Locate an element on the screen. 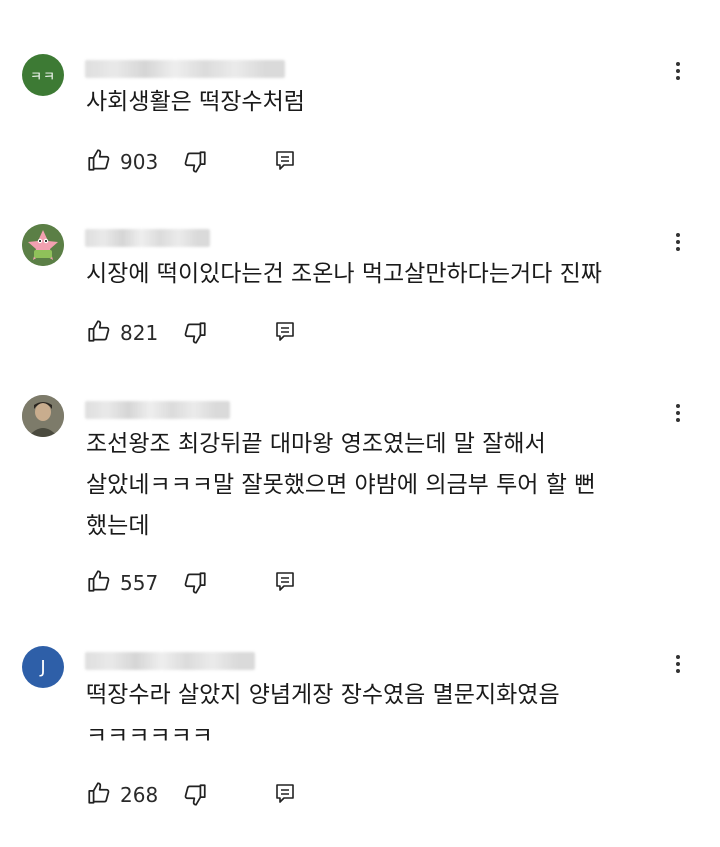 The height and width of the screenshot is (847, 720). comment-actions: 903 is located at coordinates (206, 162).